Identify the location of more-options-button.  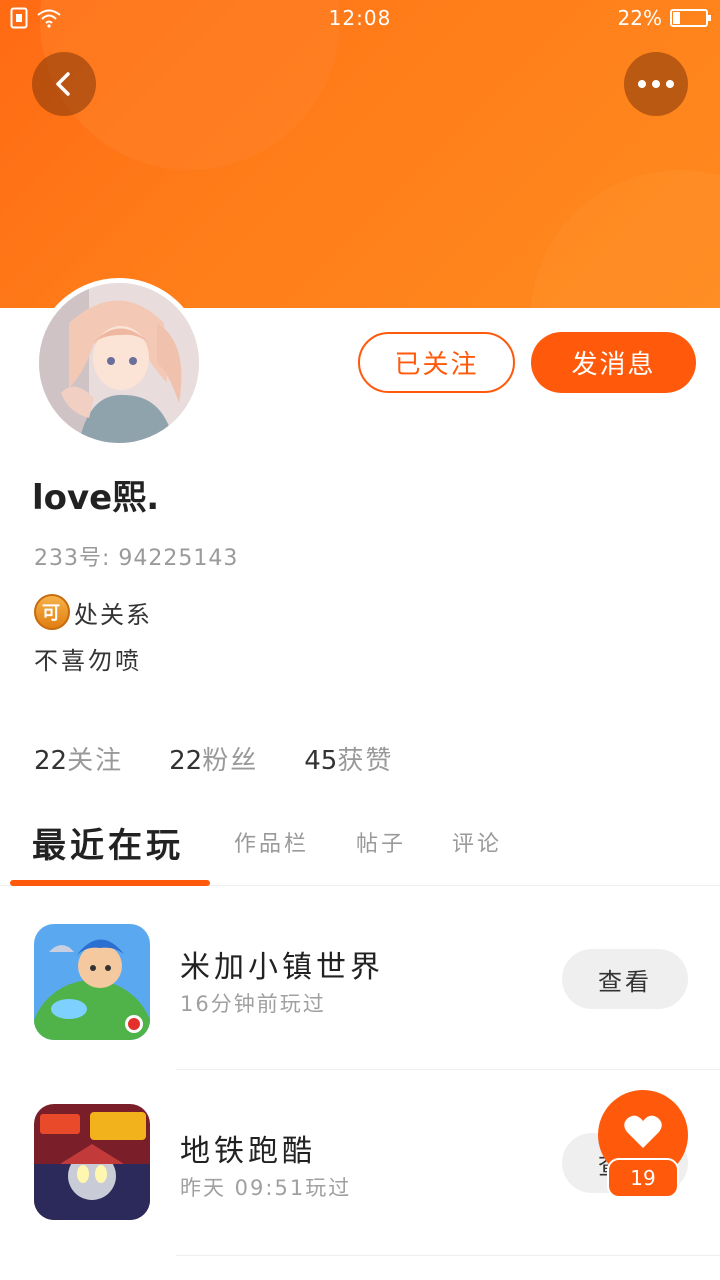
(656, 84).